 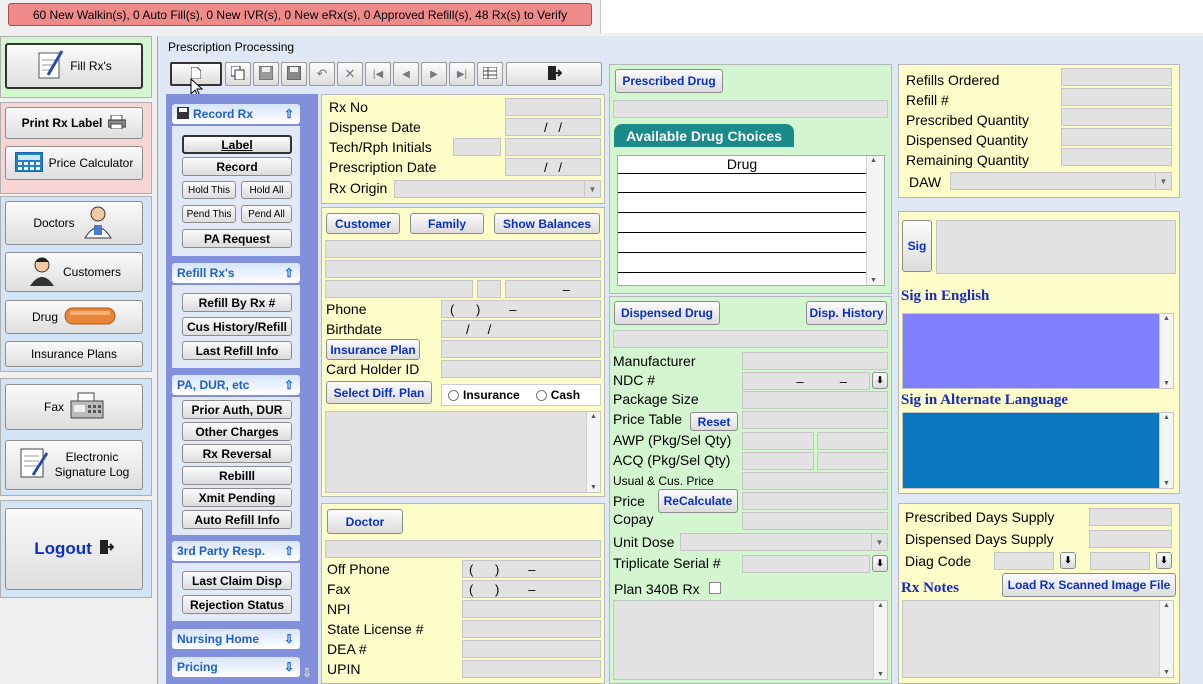 I want to click on rx-no-field, so click(x=553, y=107).